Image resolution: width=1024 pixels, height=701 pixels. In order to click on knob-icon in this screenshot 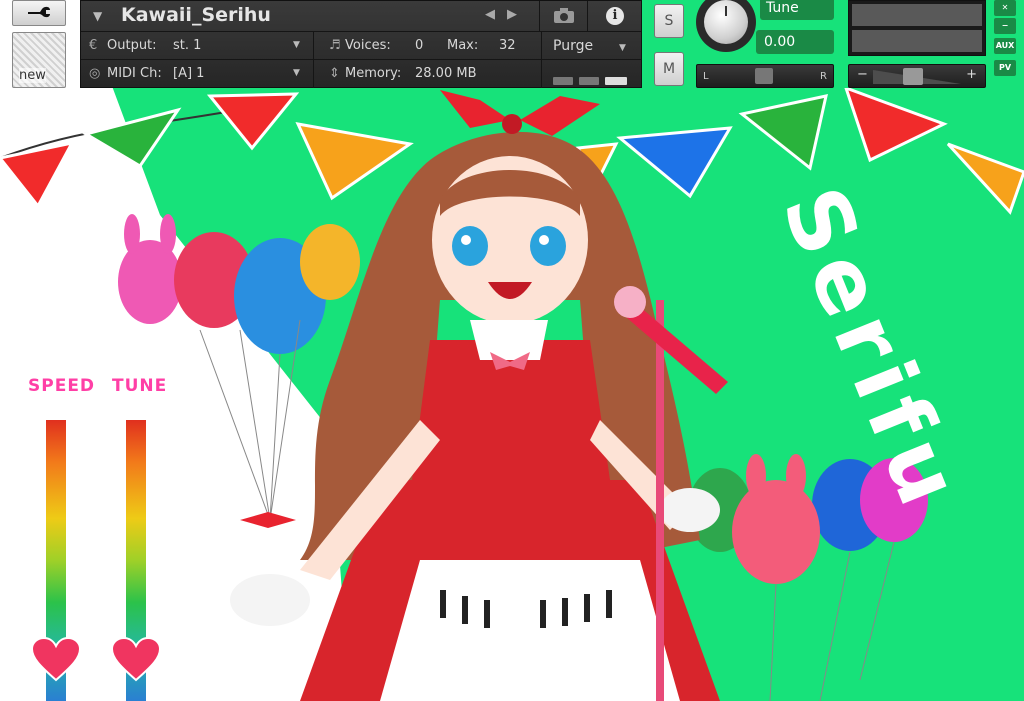, I will do `click(726, 22)`.